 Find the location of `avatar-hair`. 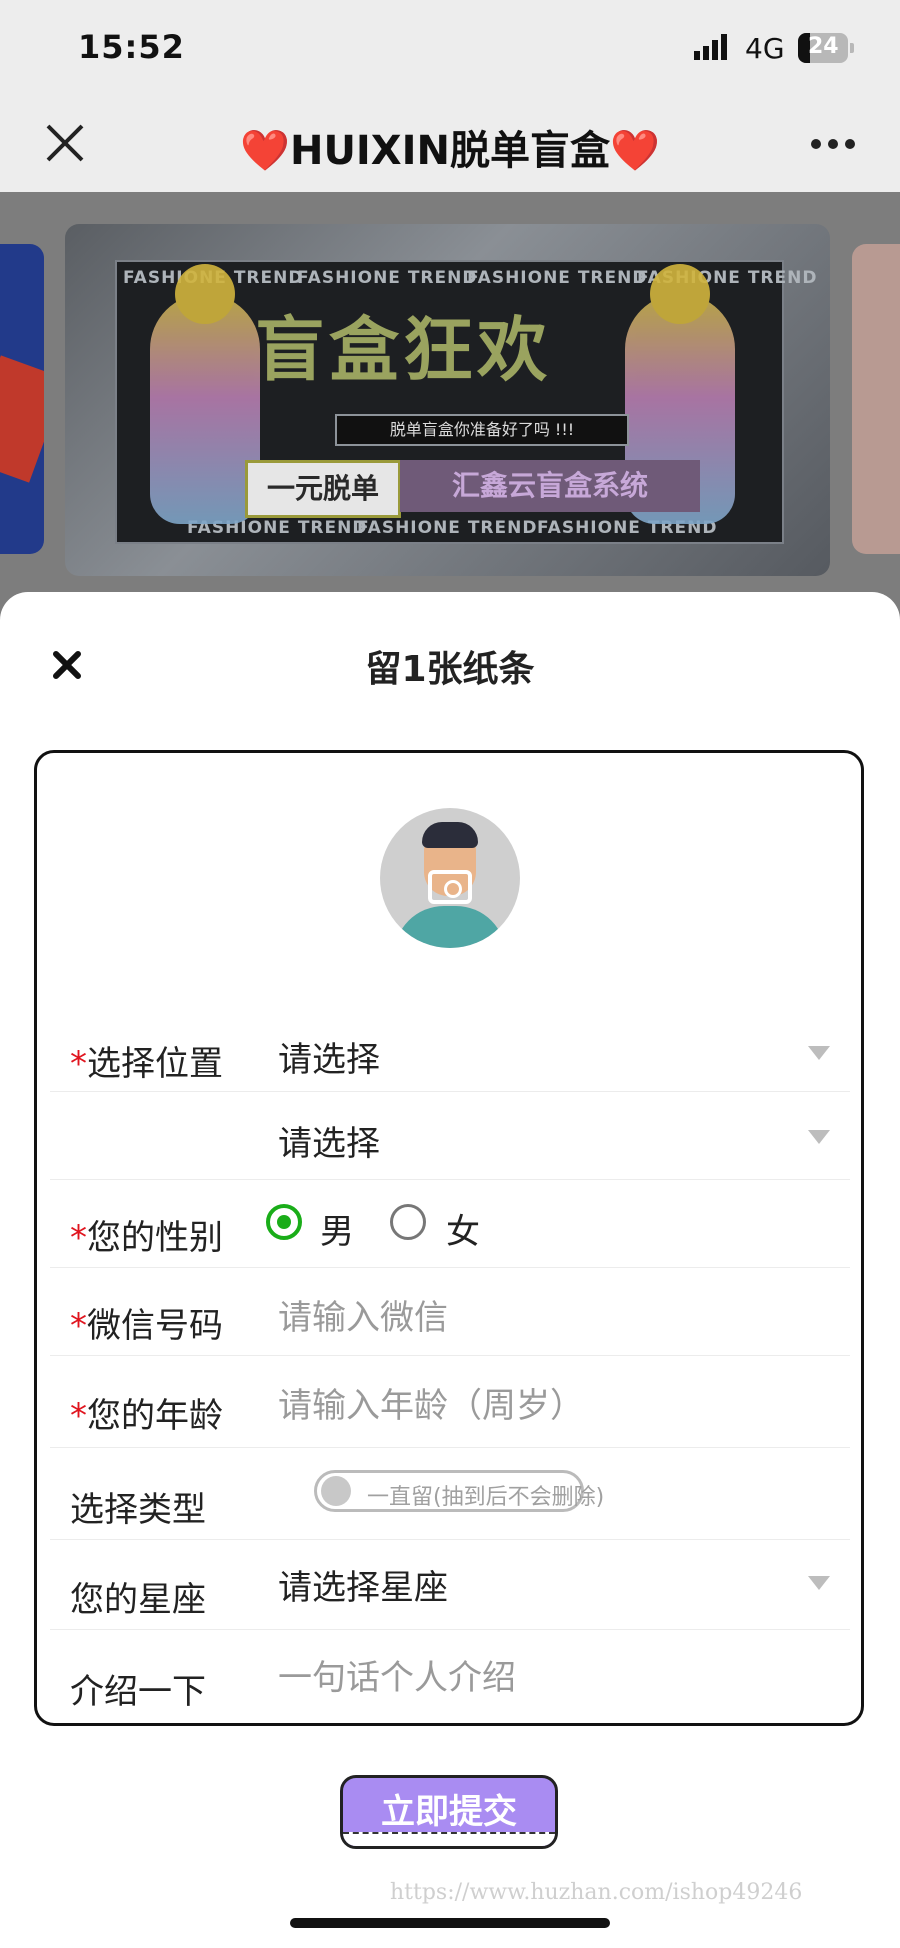

avatar-hair is located at coordinates (450, 835).